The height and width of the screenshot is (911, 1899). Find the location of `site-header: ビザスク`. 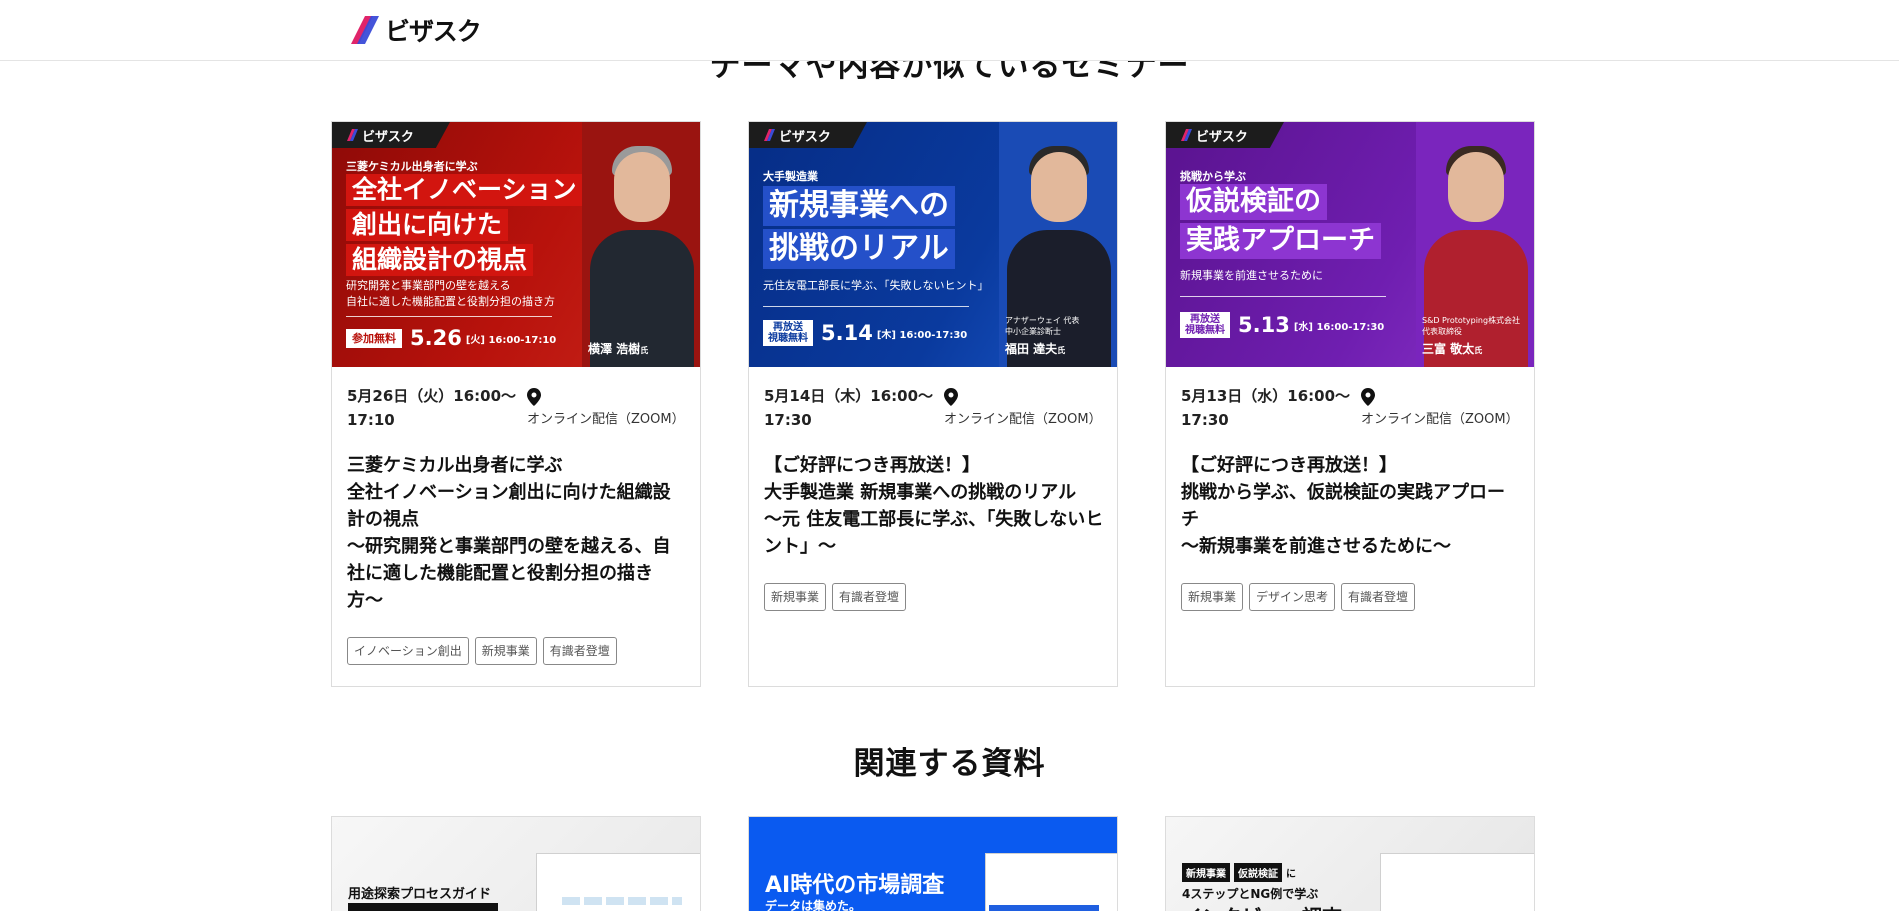

site-header: ビザスク is located at coordinates (949, 30).